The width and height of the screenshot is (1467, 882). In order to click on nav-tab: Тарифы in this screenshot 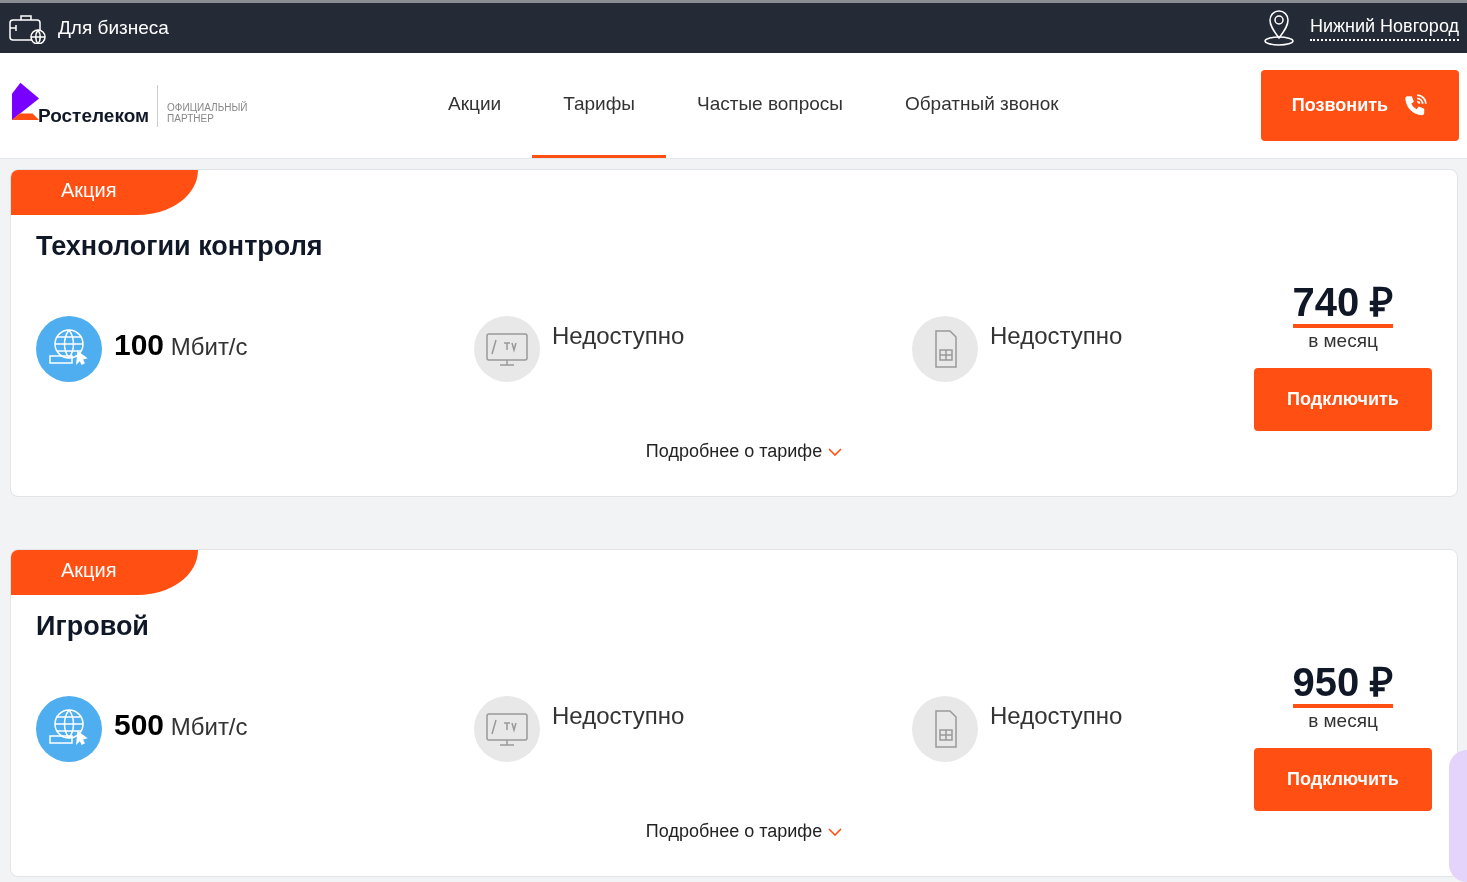, I will do `click(599, 105)`.